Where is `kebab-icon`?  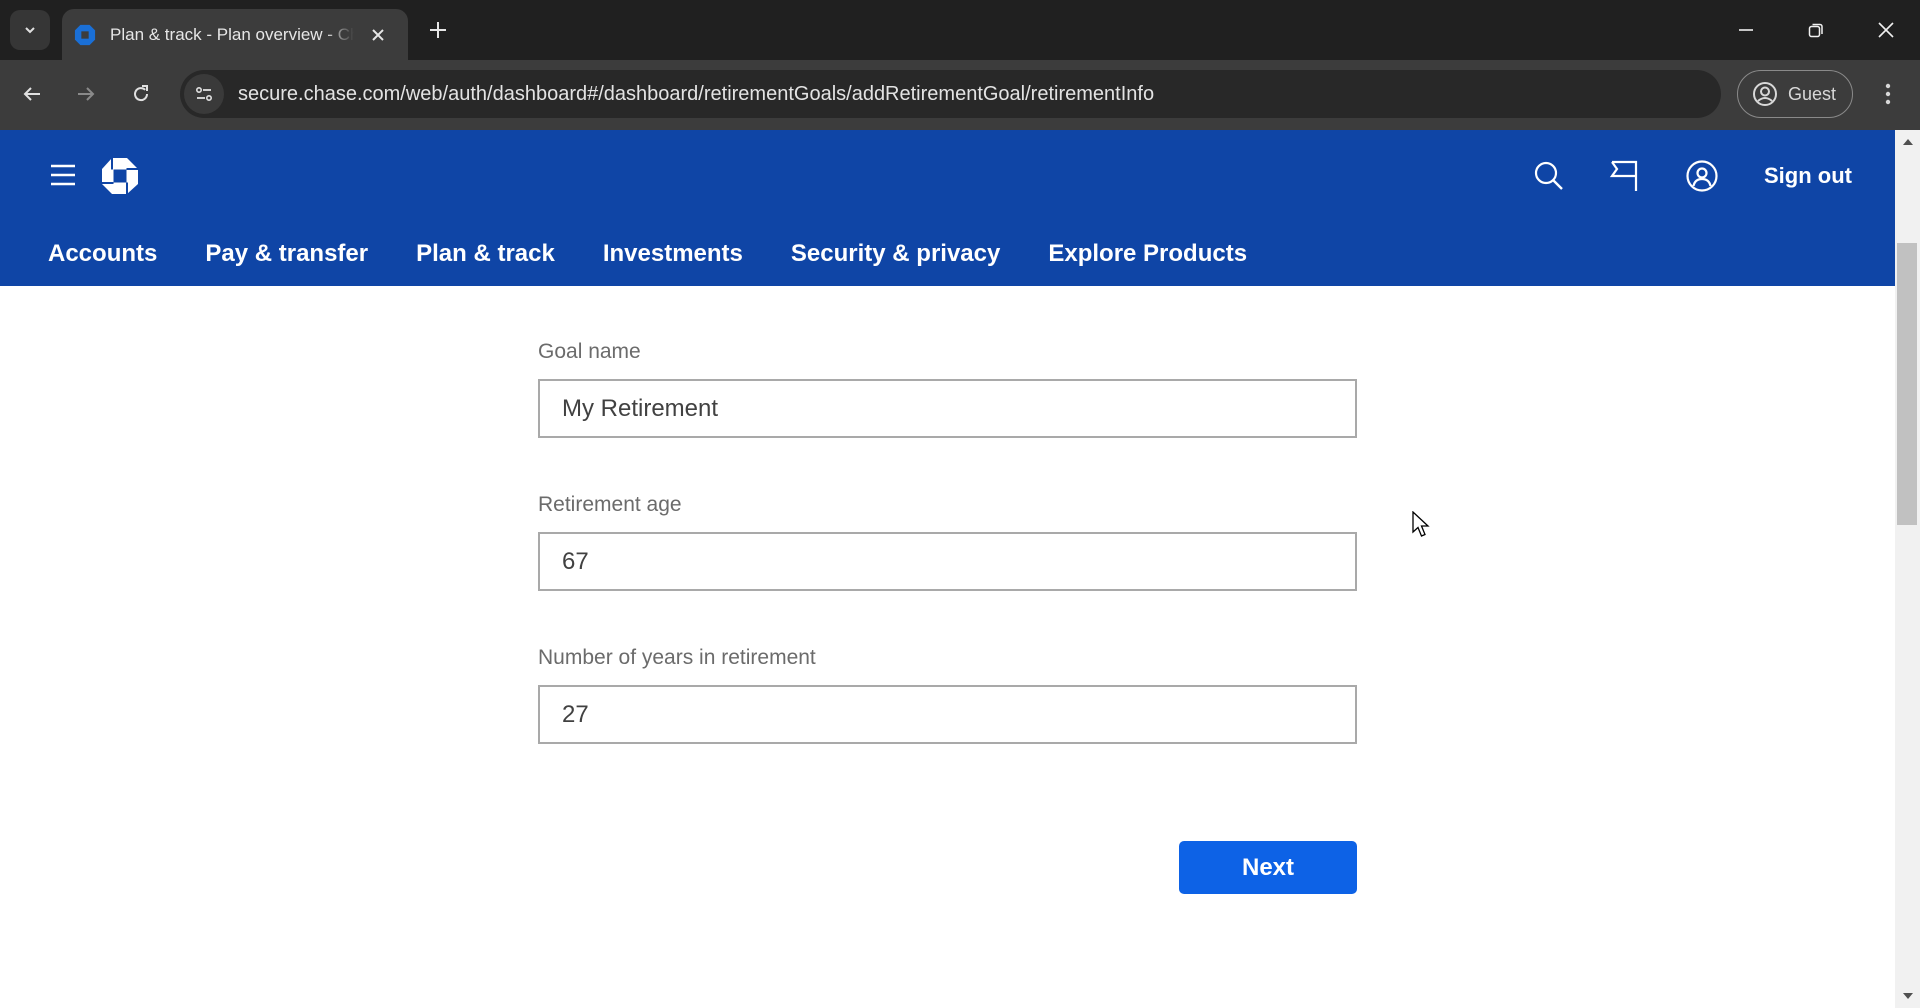 kebab-icon is located at coordinates (1888, 94).